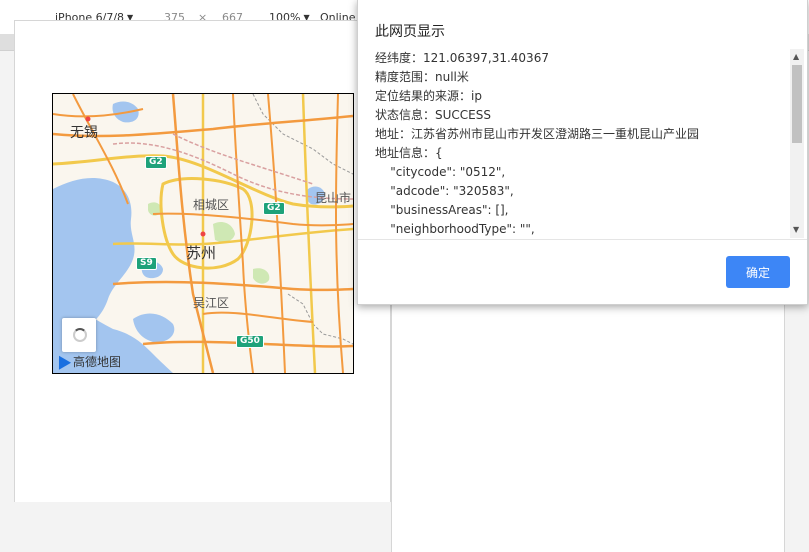 This screenshot has width=809, height=552. I want to click on wuxi-marker, so click(88, 119).